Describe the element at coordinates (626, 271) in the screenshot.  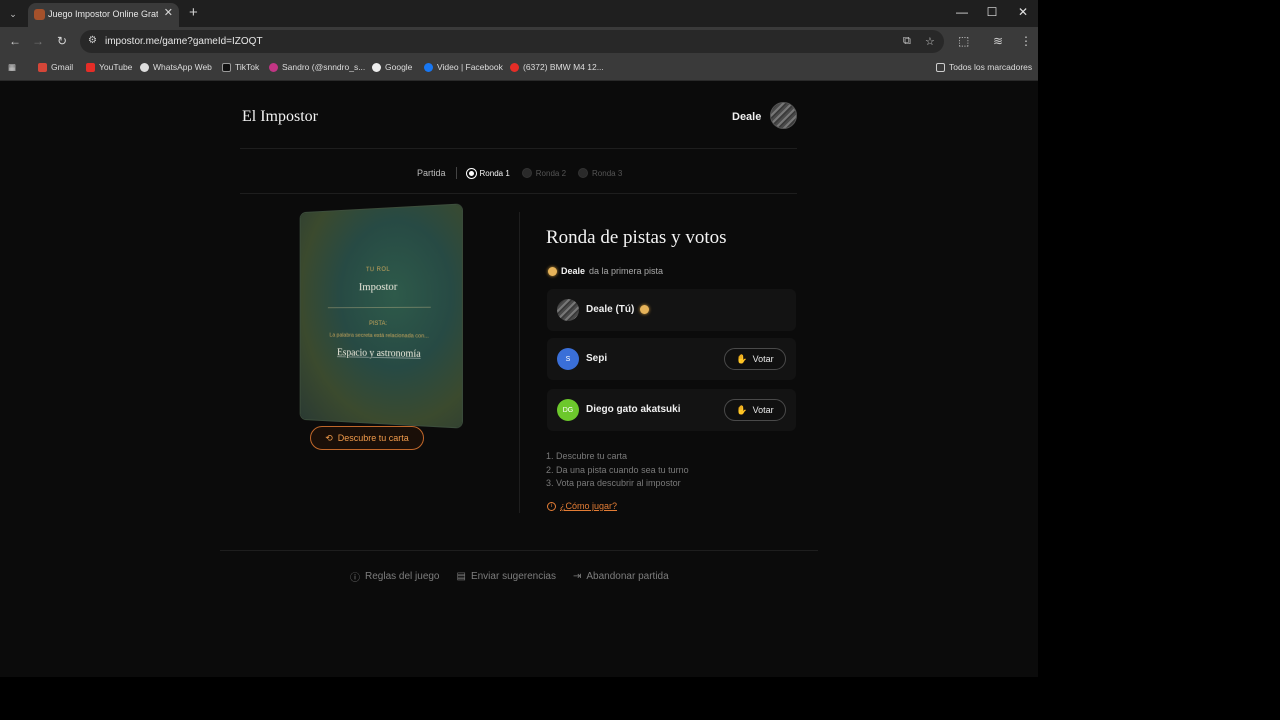
I see `clue-text: da la primera pista` at that location.